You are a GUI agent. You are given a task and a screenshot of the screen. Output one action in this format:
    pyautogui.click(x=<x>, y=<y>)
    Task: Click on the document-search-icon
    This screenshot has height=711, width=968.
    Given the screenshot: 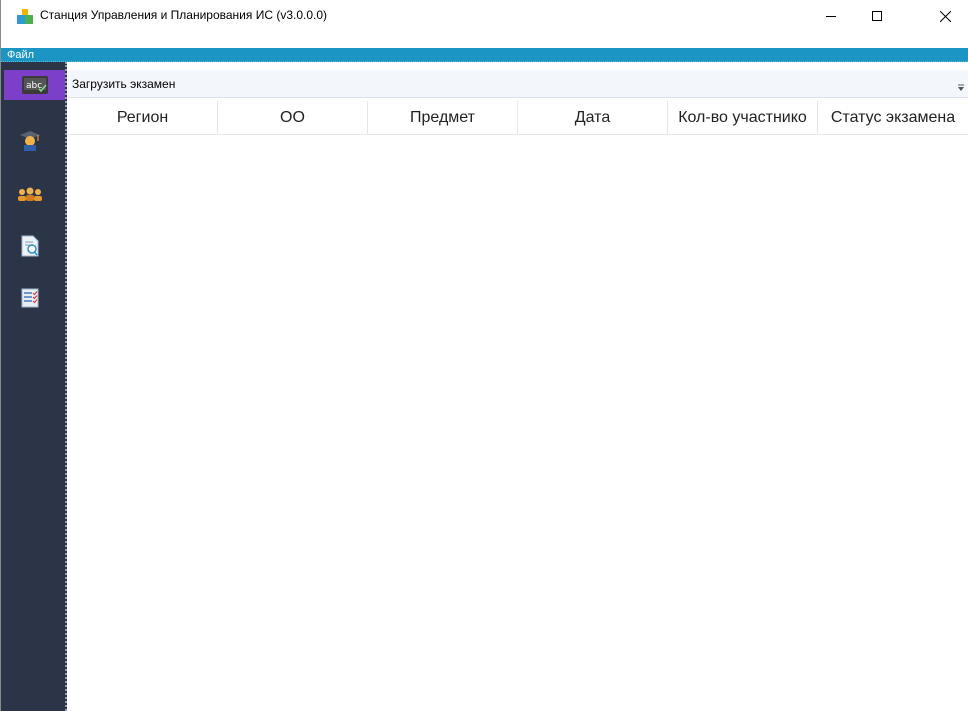 What is the action you would take?
    pyautogui.click(x=30, y=246)
    